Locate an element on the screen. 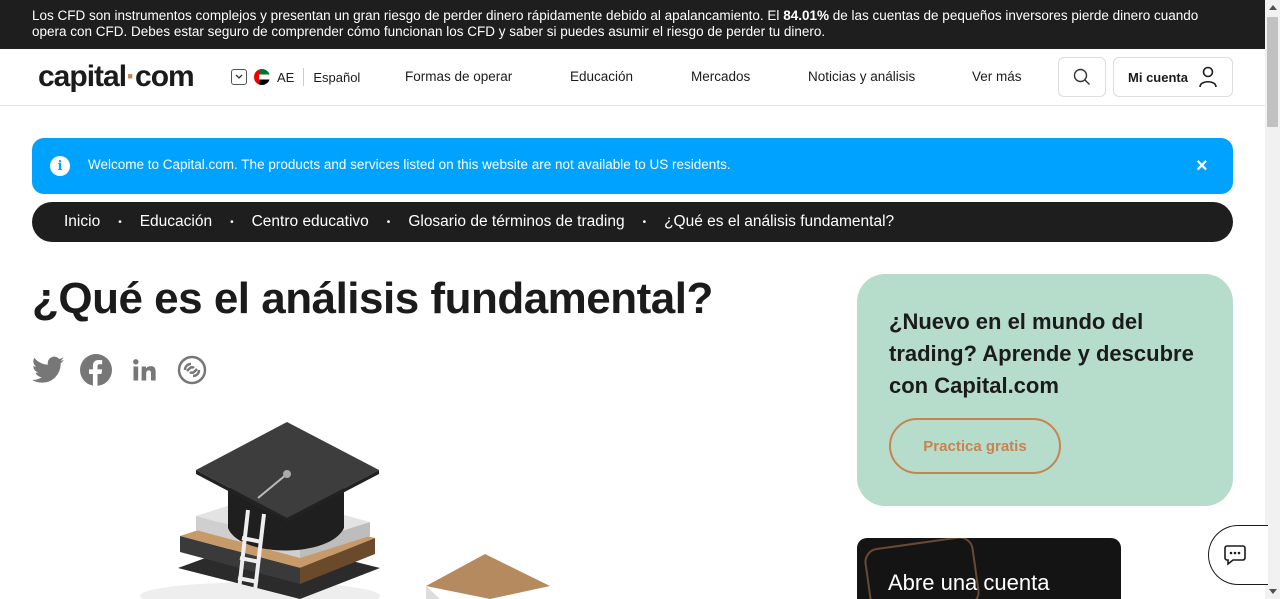 The width and height of the screenshot is (1280, 599). open-account-card: Abre una cuenta is located at coordinates (989, 568).